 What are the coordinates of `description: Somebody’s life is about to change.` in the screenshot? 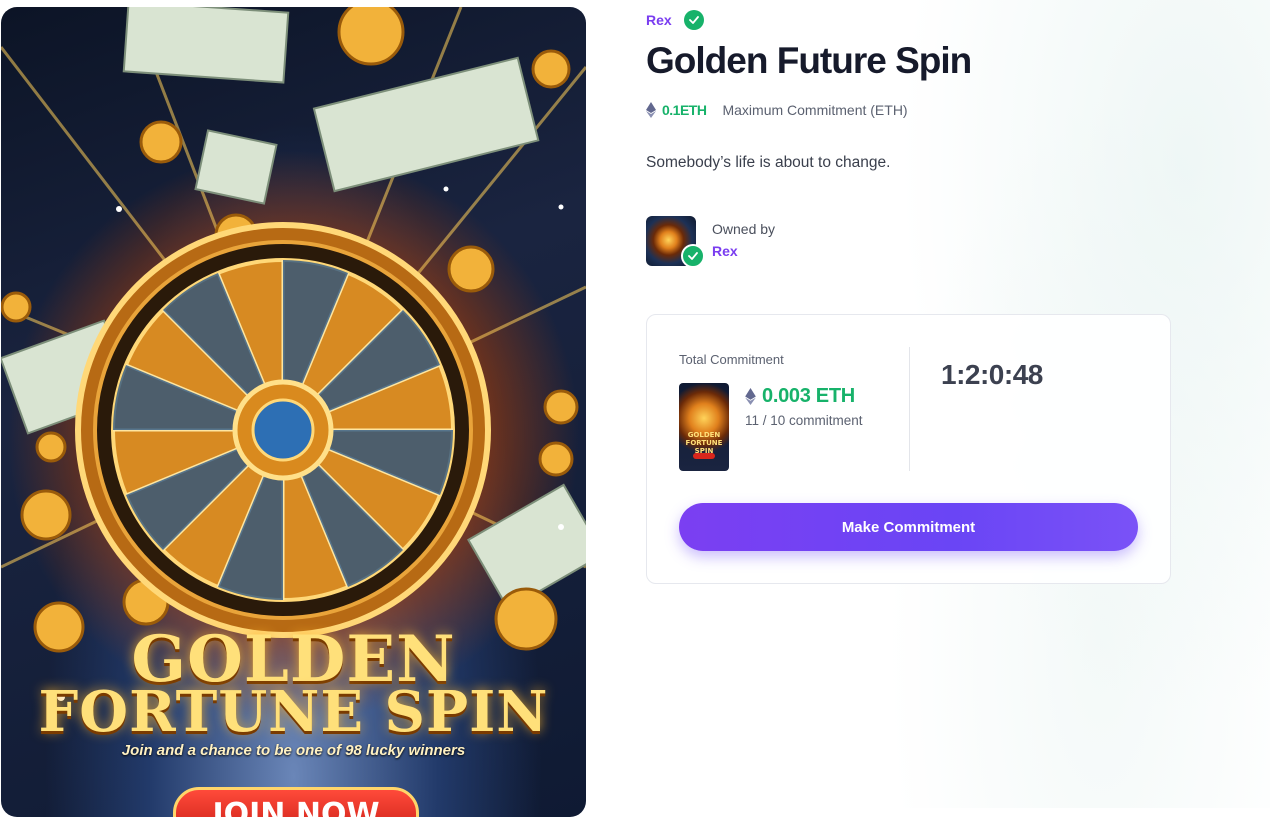 It's located at (768, 162).